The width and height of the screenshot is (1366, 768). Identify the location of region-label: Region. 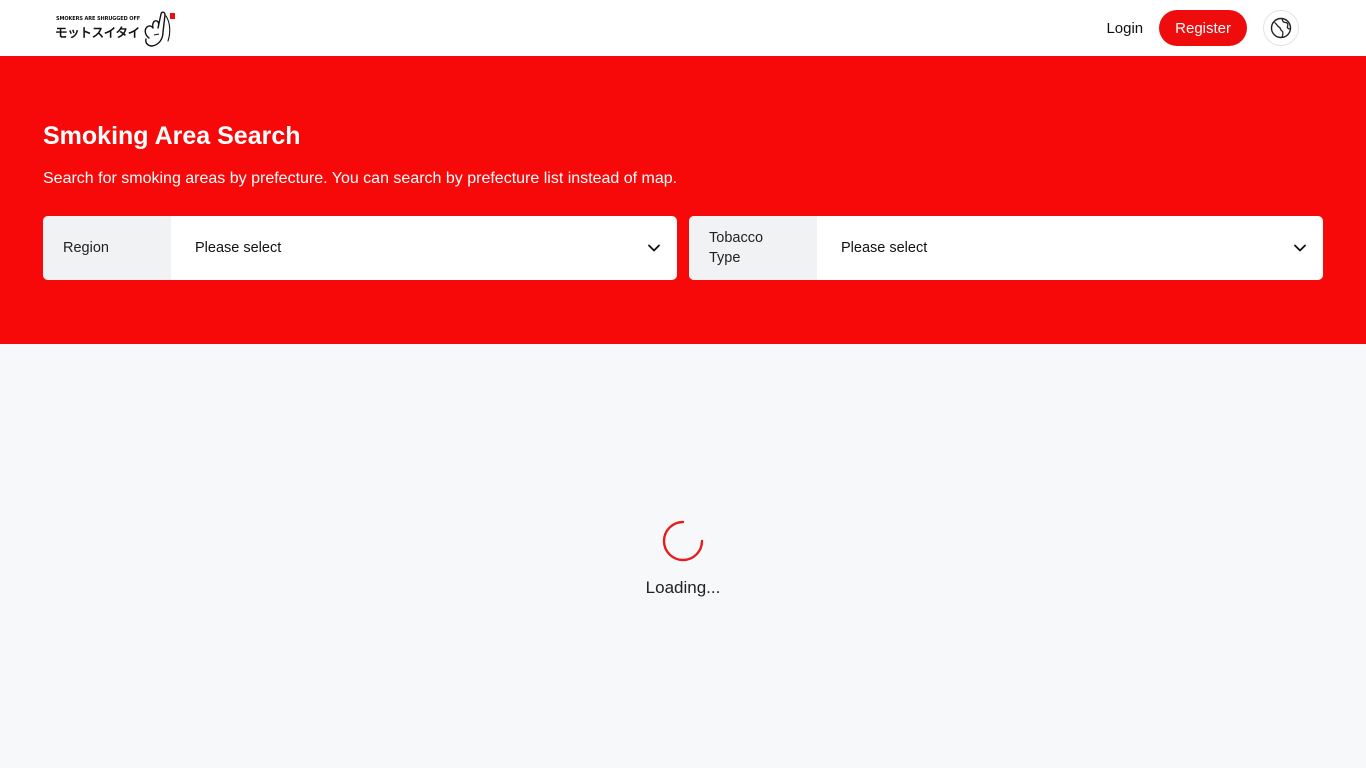
(107, 248).